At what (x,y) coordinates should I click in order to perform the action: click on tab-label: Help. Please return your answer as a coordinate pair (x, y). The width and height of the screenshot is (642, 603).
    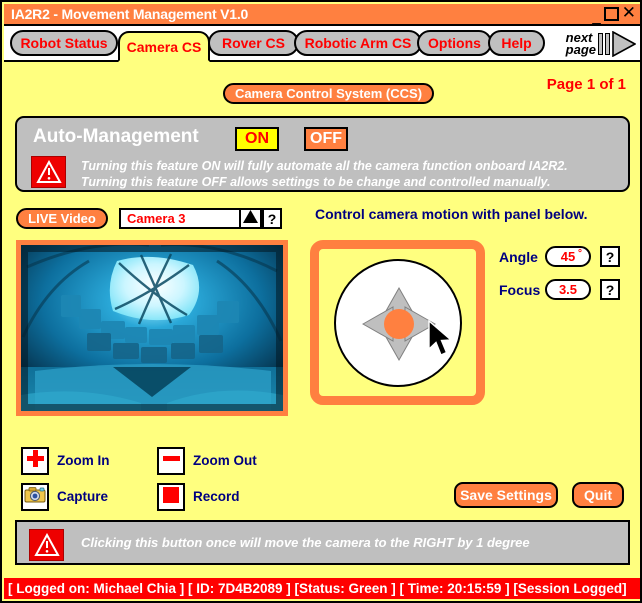
    Looking at the image, I should click on (516, 43).